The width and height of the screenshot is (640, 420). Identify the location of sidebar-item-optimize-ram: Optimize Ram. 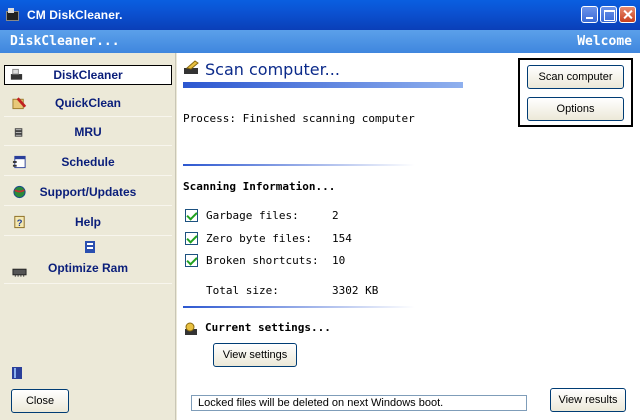
(88, 261).